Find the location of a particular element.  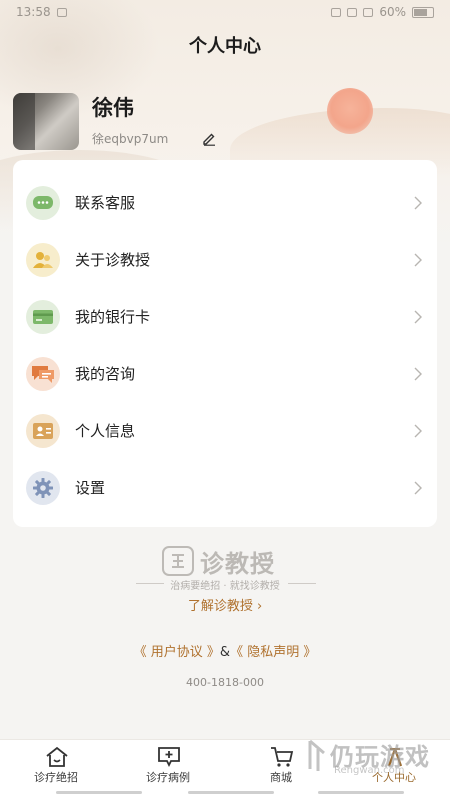

avatar is located at coordinates (46, 121).